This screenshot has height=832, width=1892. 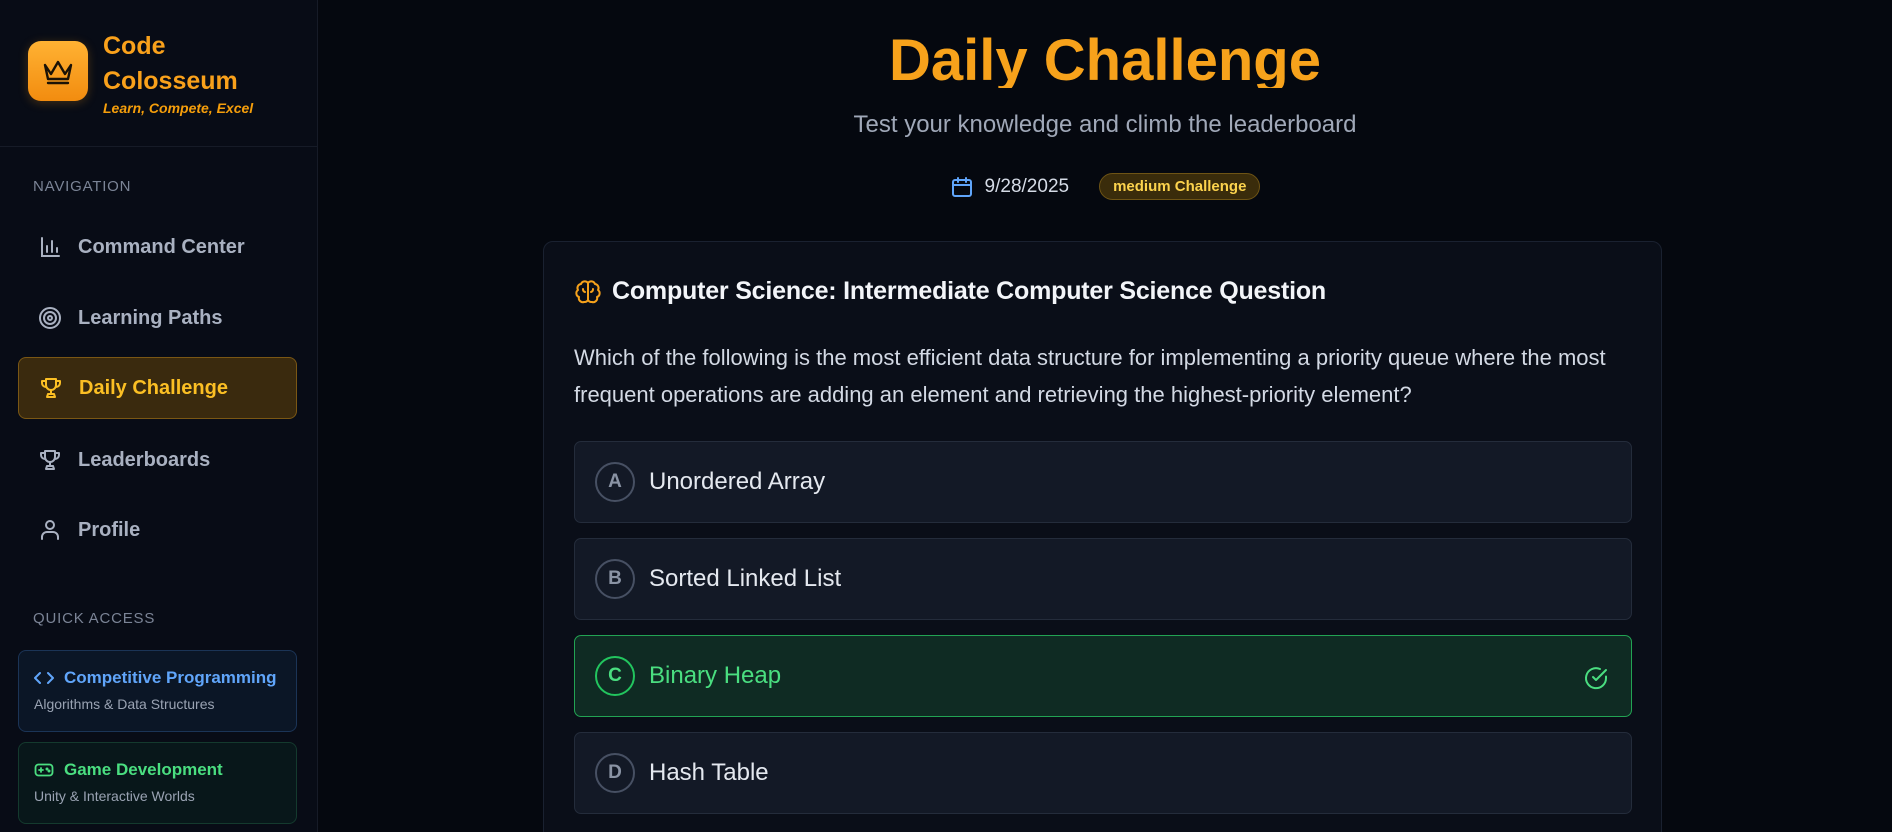 What do you see at coordinates (615, 482) in the screenshot?
I see `option-letter: A` at bounding box center [615, 482].